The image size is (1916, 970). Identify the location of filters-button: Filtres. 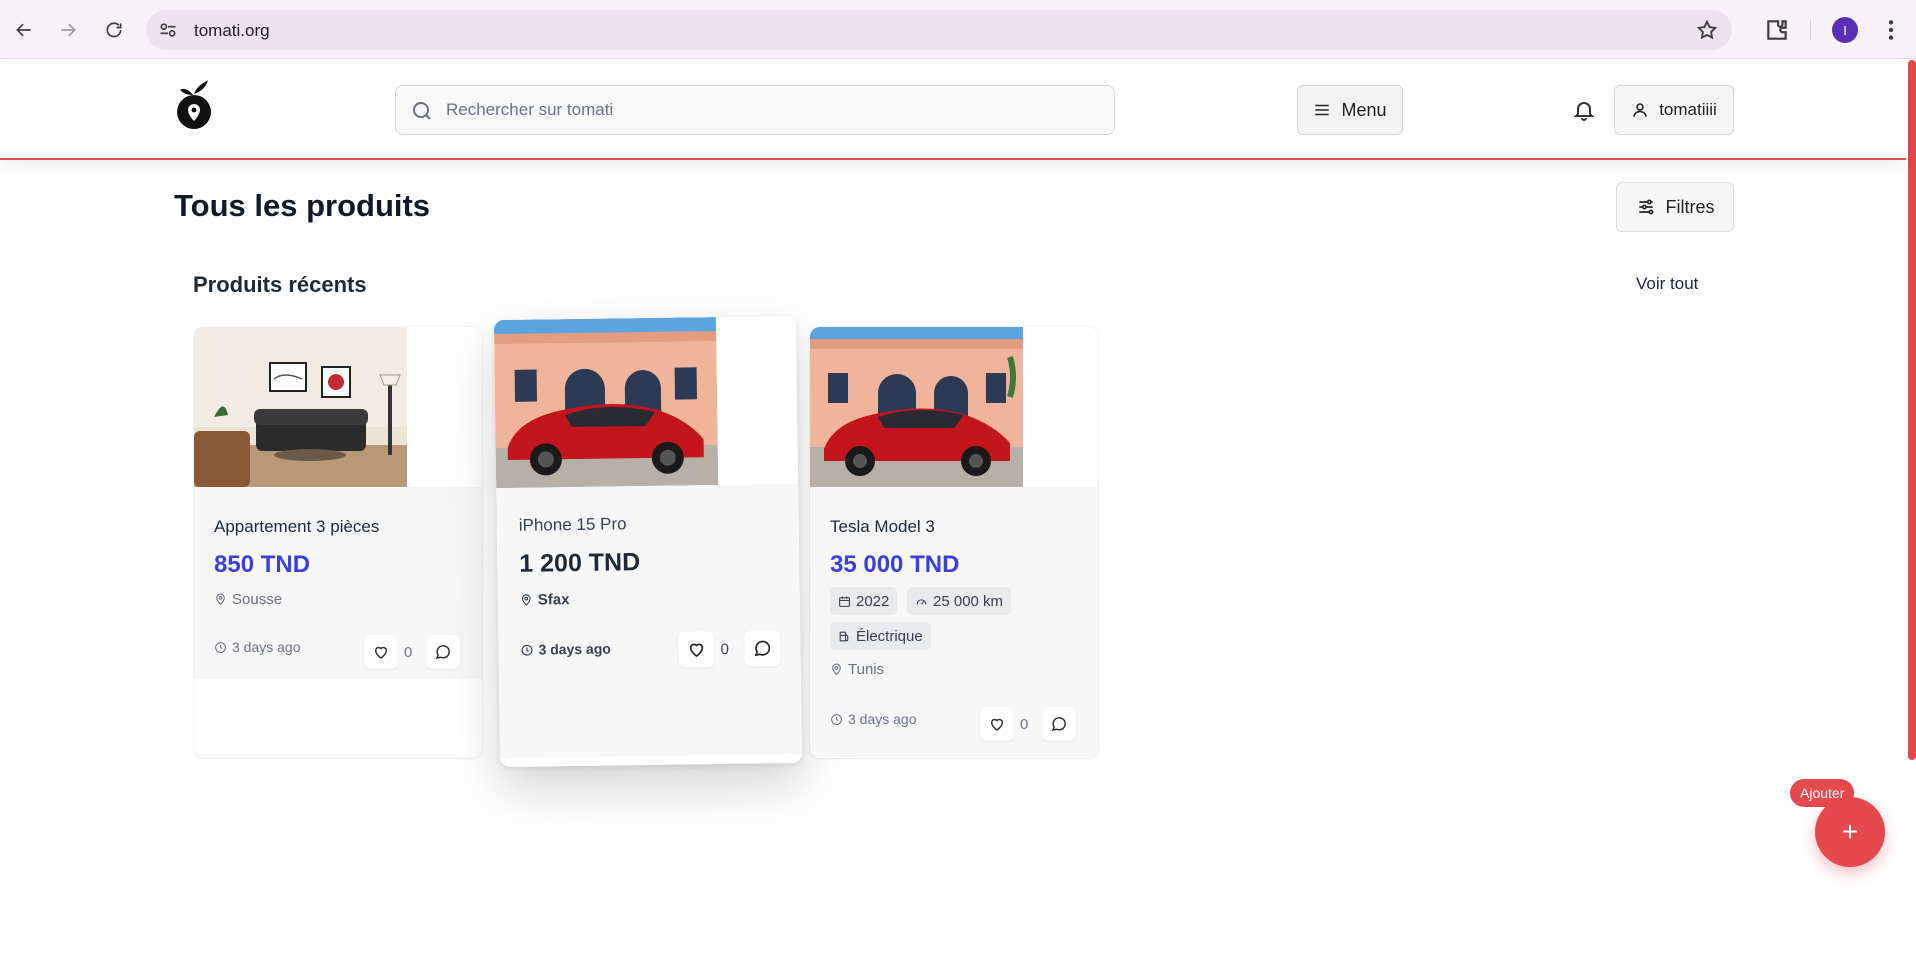
(1675, 207).